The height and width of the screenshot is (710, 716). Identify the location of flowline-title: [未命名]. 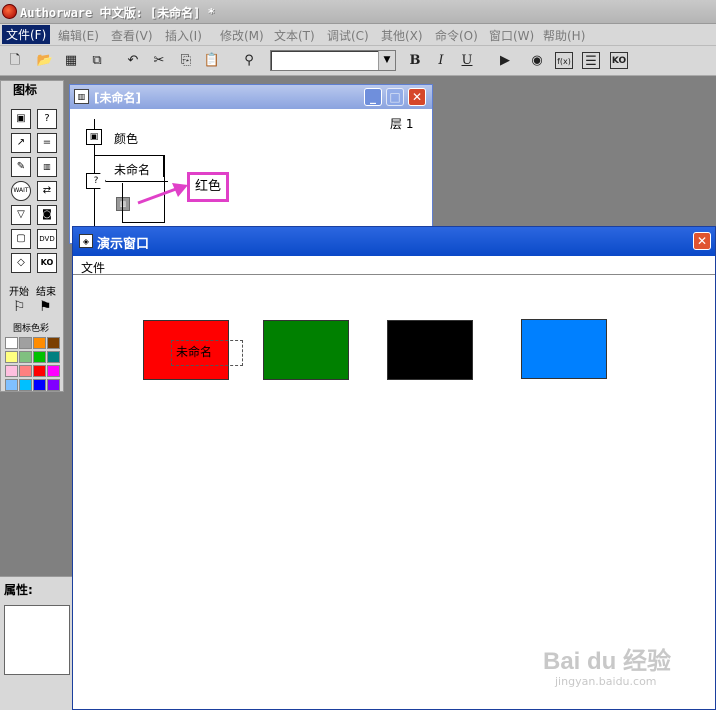
(117, 98).